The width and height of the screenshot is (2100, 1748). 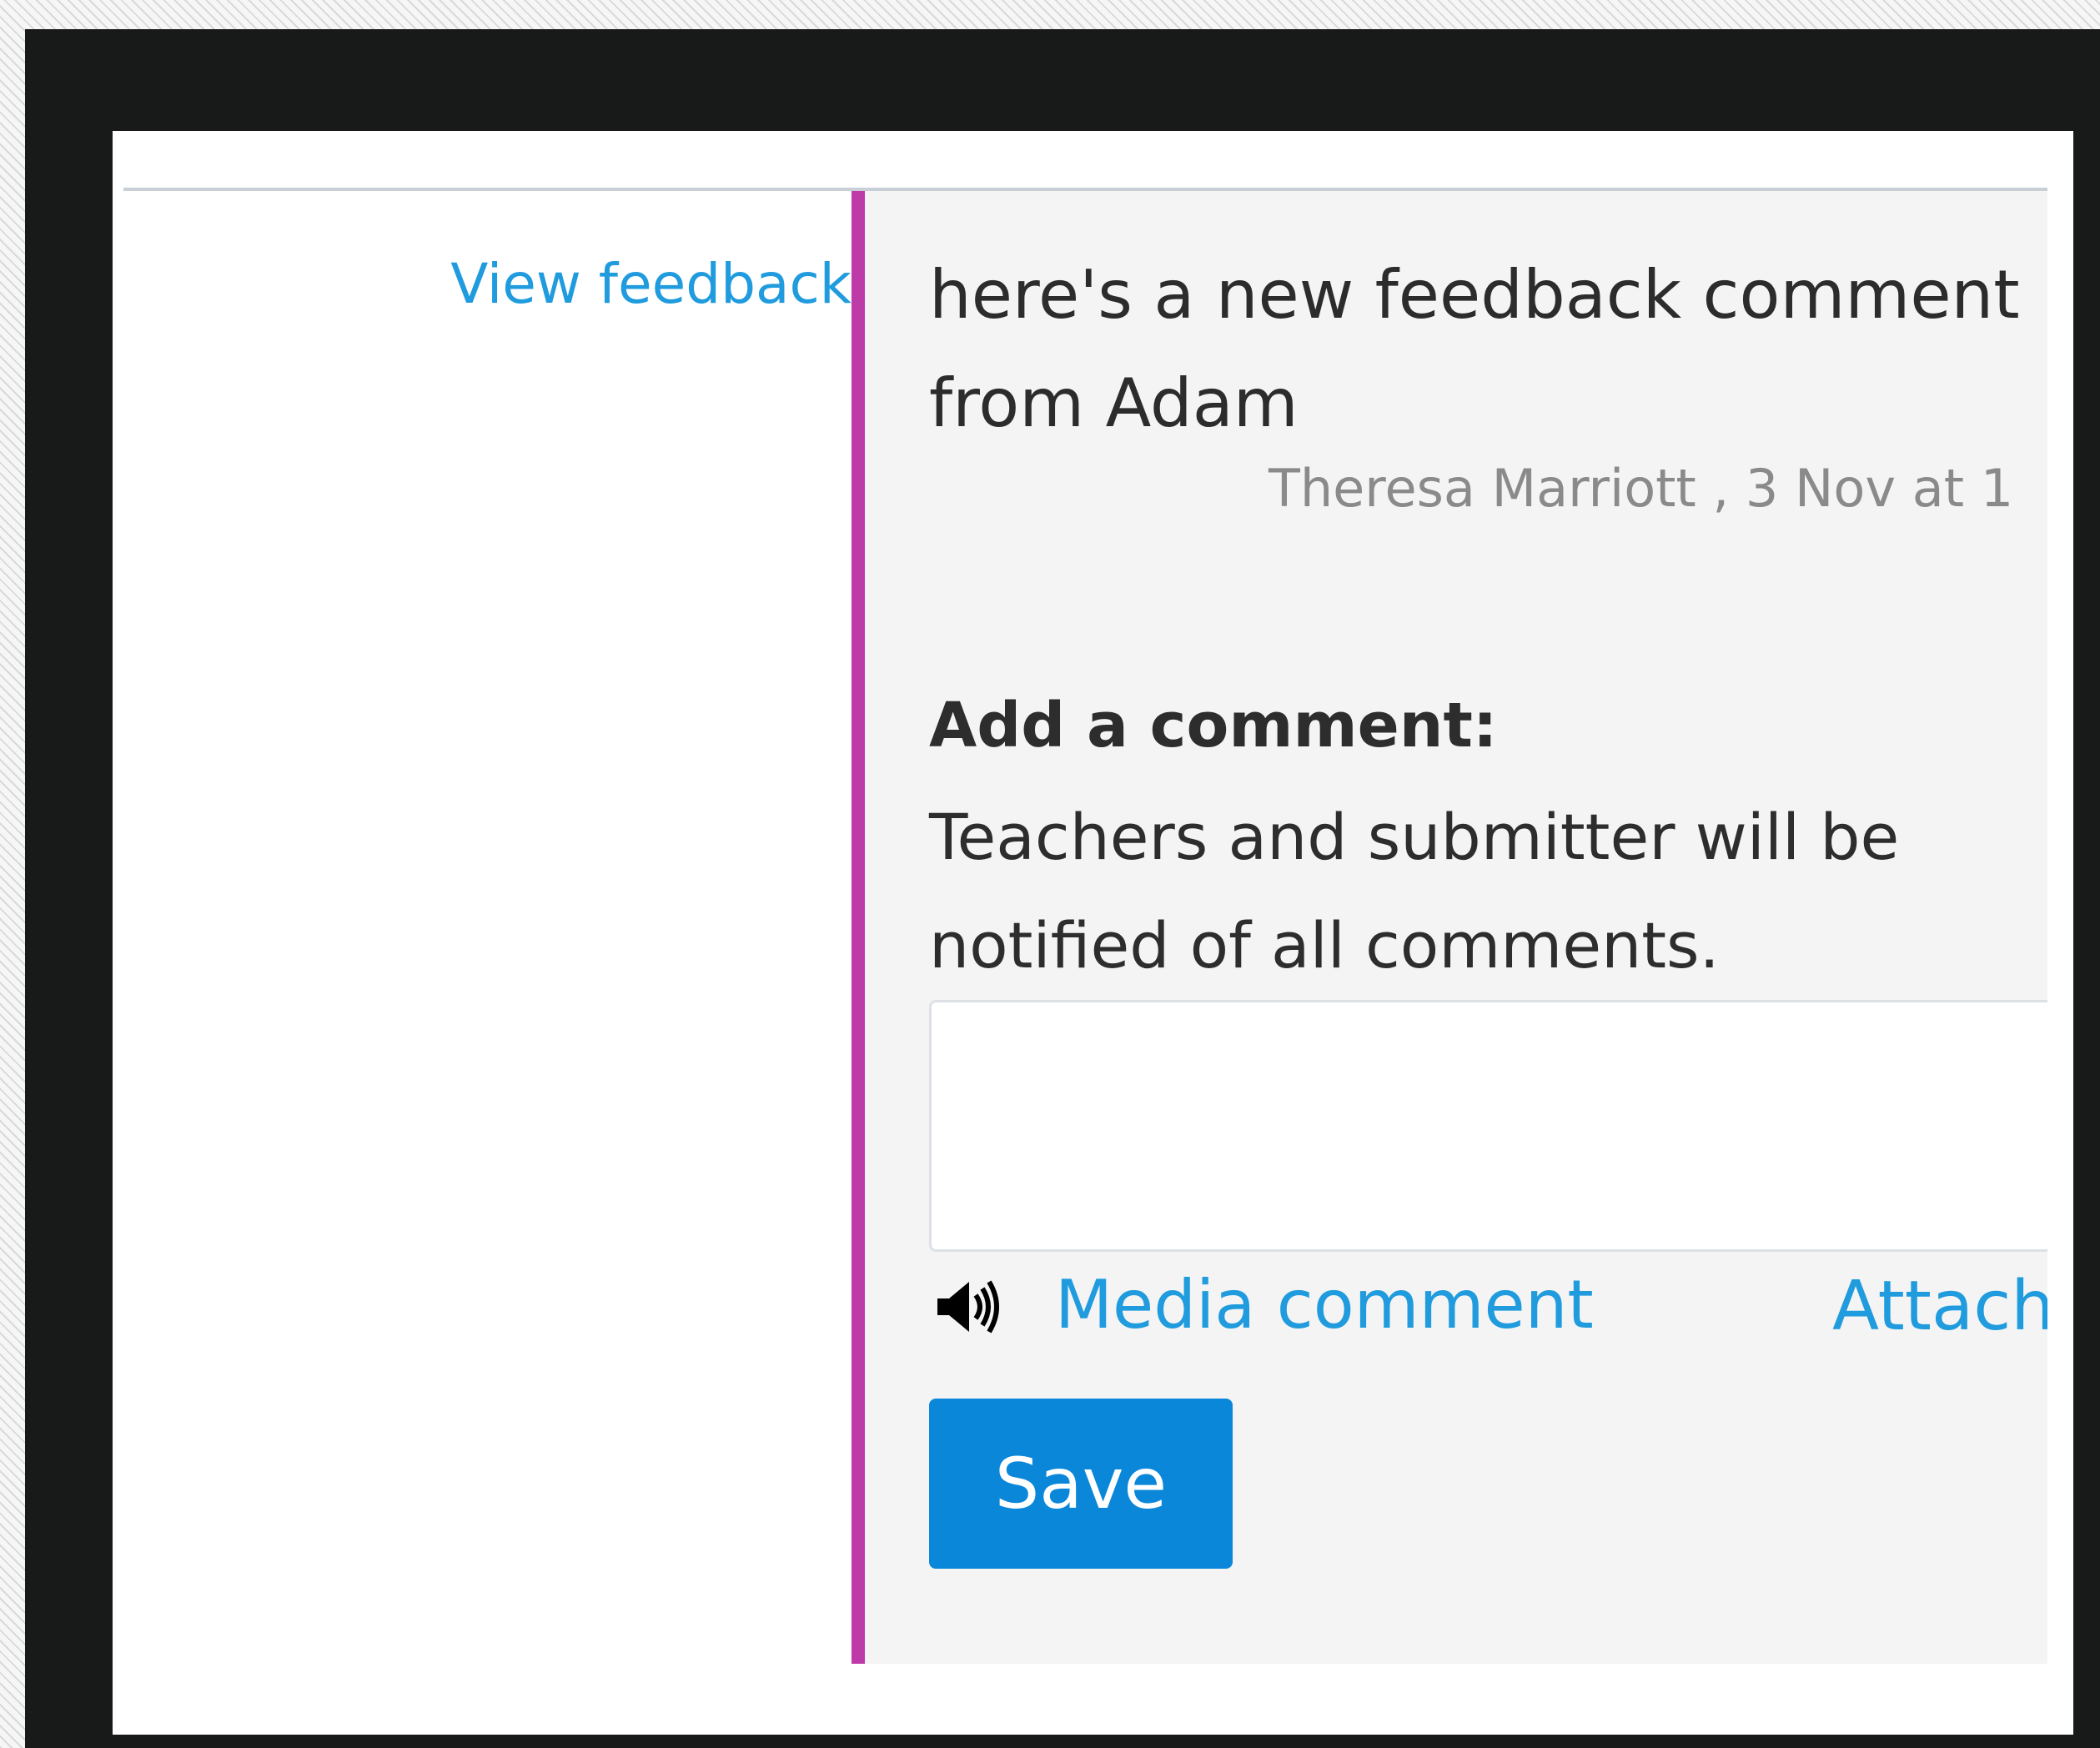 What do you see at coordinates (1488, 1126) in the screenshot?
I see `comment-input` at bounding box center [1488, 1126].